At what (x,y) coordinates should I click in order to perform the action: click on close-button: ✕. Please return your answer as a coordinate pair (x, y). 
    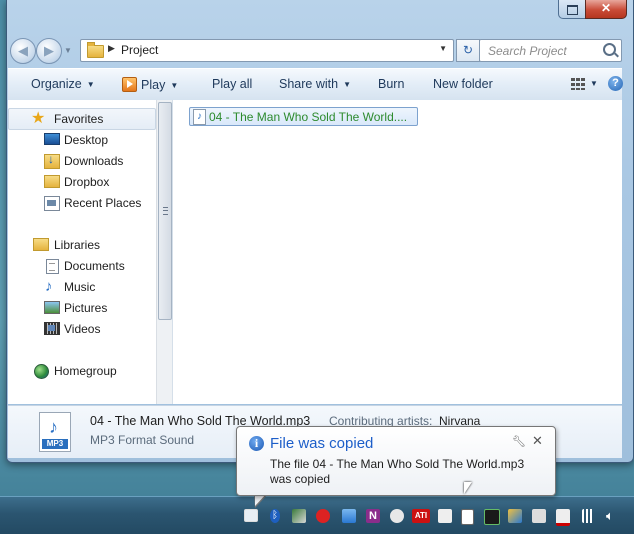
    Looking at the image, I should click on (606, 9).